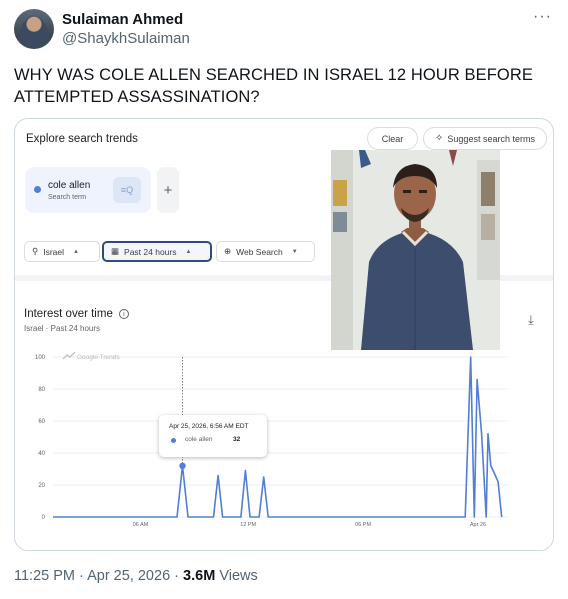  Describe the element at coordinates (439, 138) in the screenshot. I see `sparkle-icon: ✧` at that location.